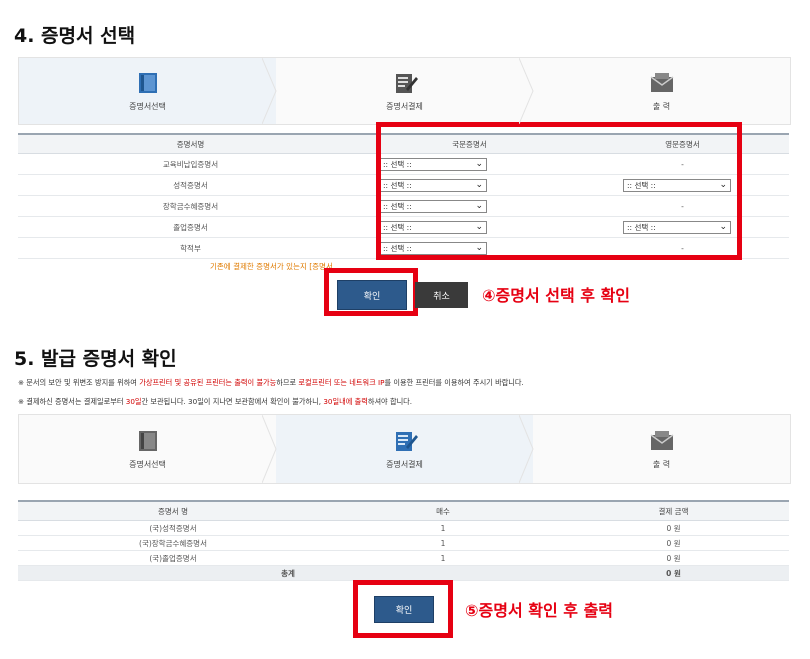 The image size is (810, 659). What do you see at coordinates (539, 610) in the screenshot?
I see `annotation-step5: ⑤증명서 확인 후 출력` at bounding box center [539, 610].